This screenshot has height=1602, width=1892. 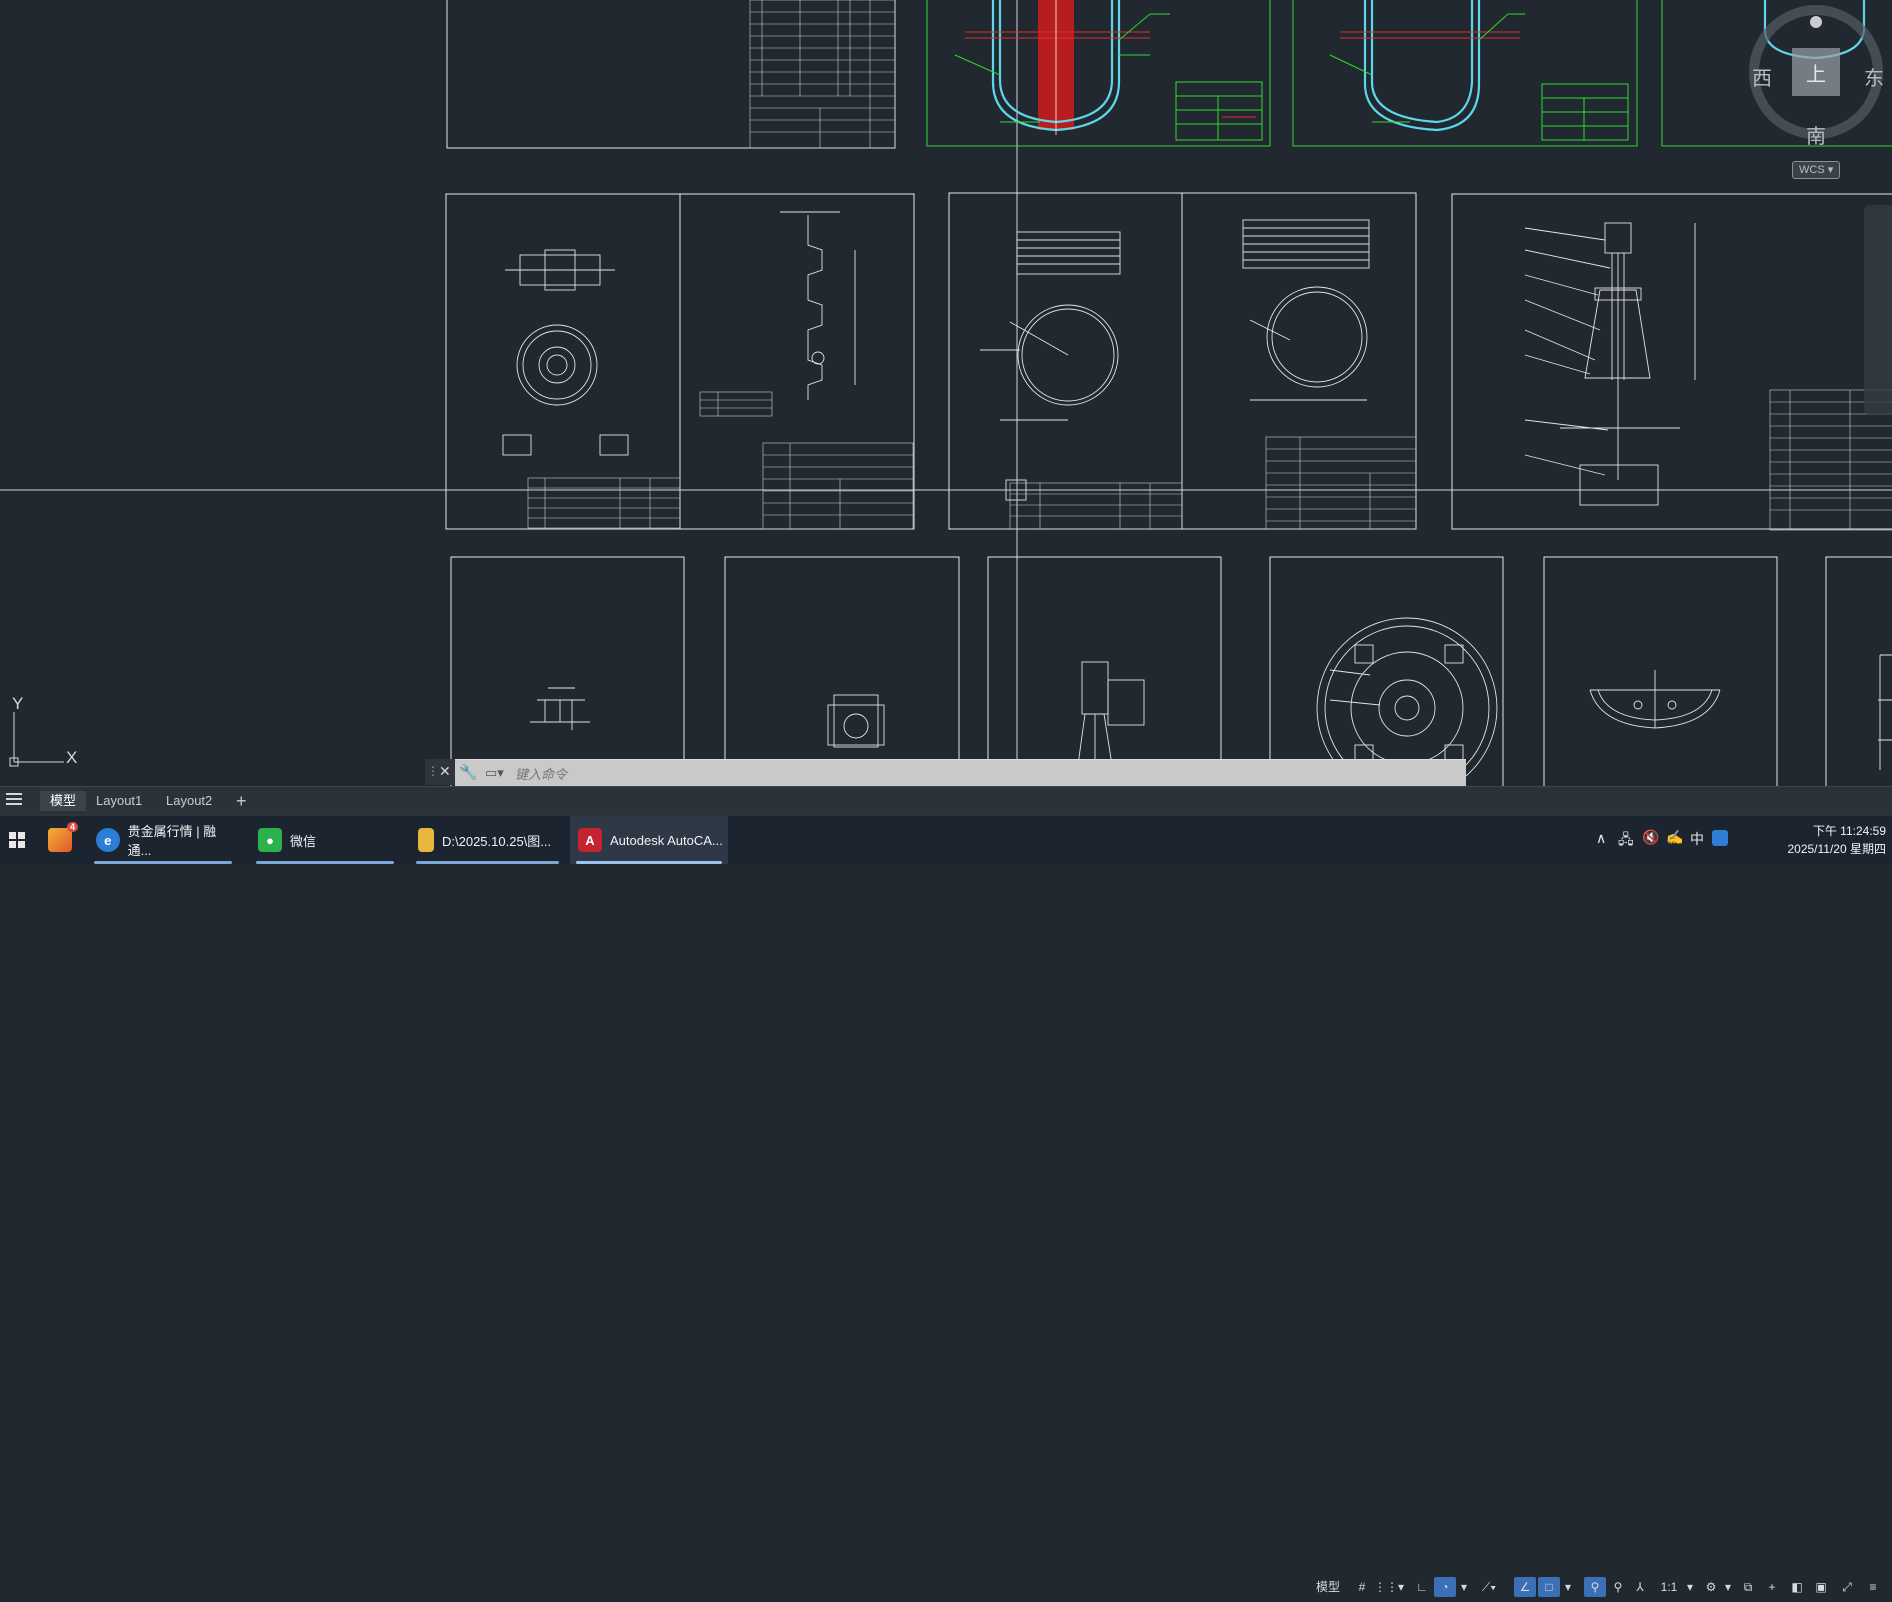 What do you see at coordinates (1797, 1587) in the screenshot?
I see `isolate-objects-icon: ◧` at bounding box center [1797, 1587].